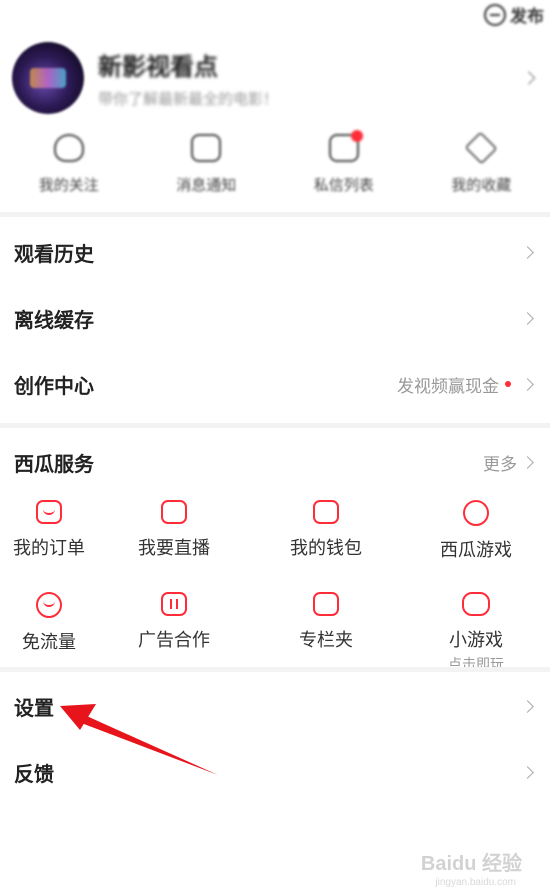 Image resolution: width=550 pixels, height=890 pixels. Describe the element at coordinates (475, 882) in the screenshot. I see `watermark-url: jingyan.baidu.com` at that location.